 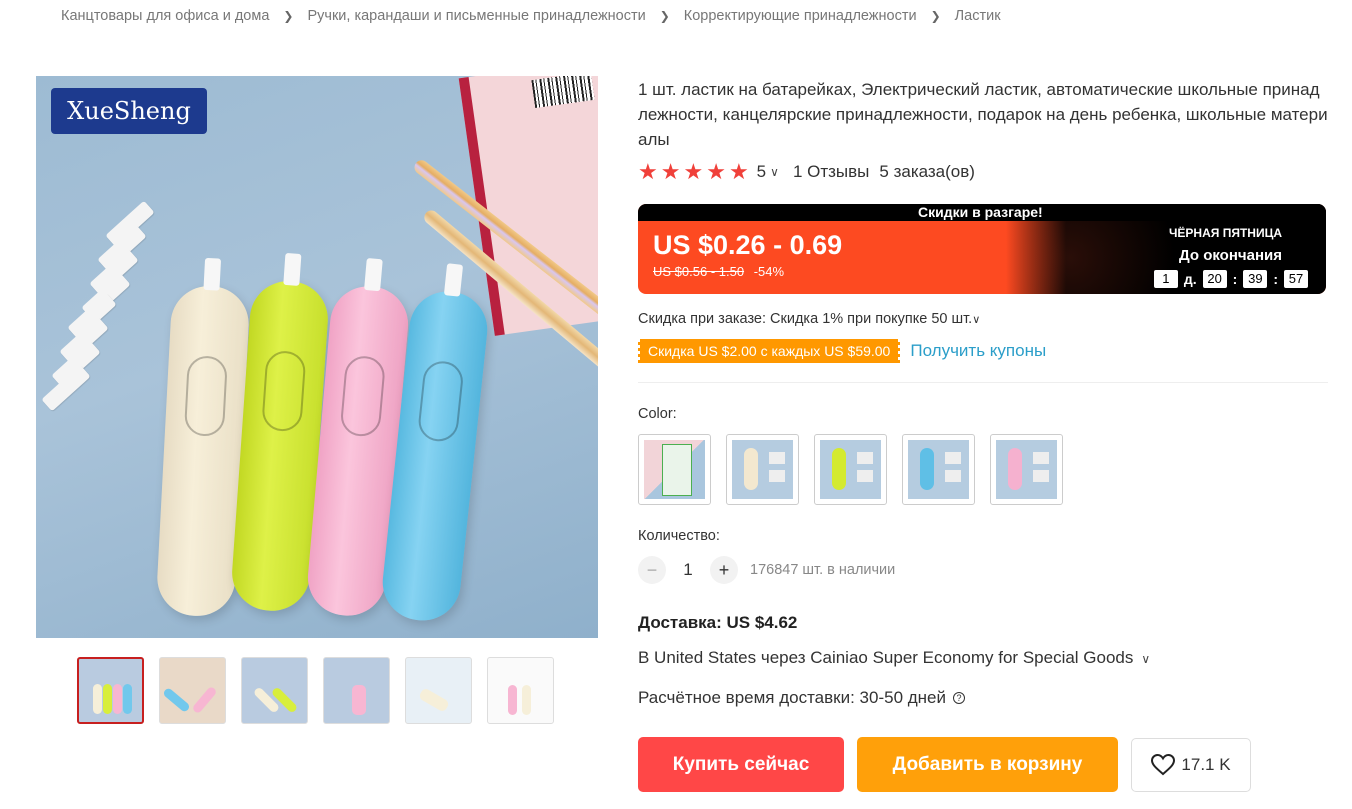 I want to click on star-rating: ★ ★ ★ ★ ★, so click(x=693, y=172).